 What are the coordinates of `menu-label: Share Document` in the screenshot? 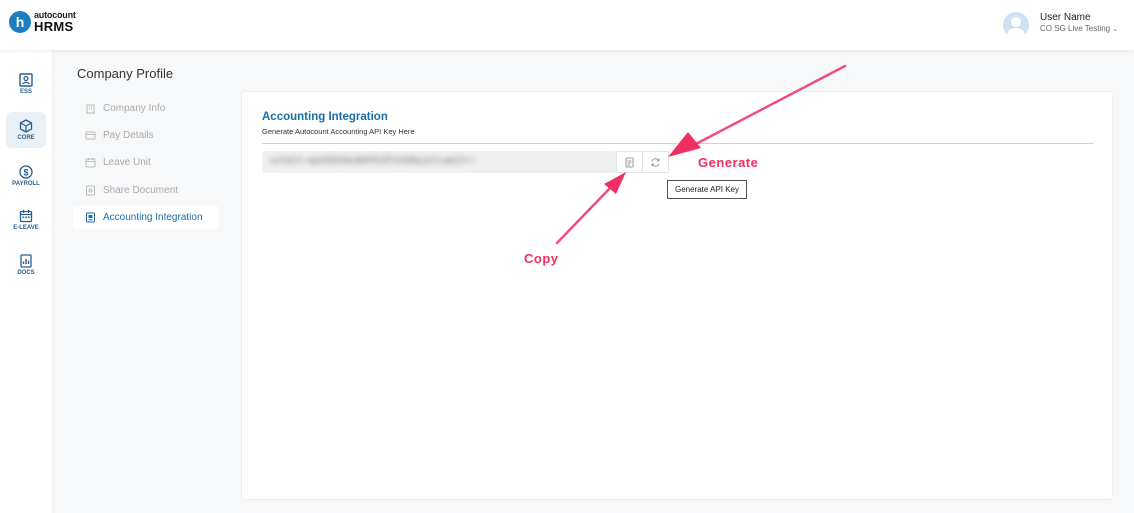 It's located at (141, 190).